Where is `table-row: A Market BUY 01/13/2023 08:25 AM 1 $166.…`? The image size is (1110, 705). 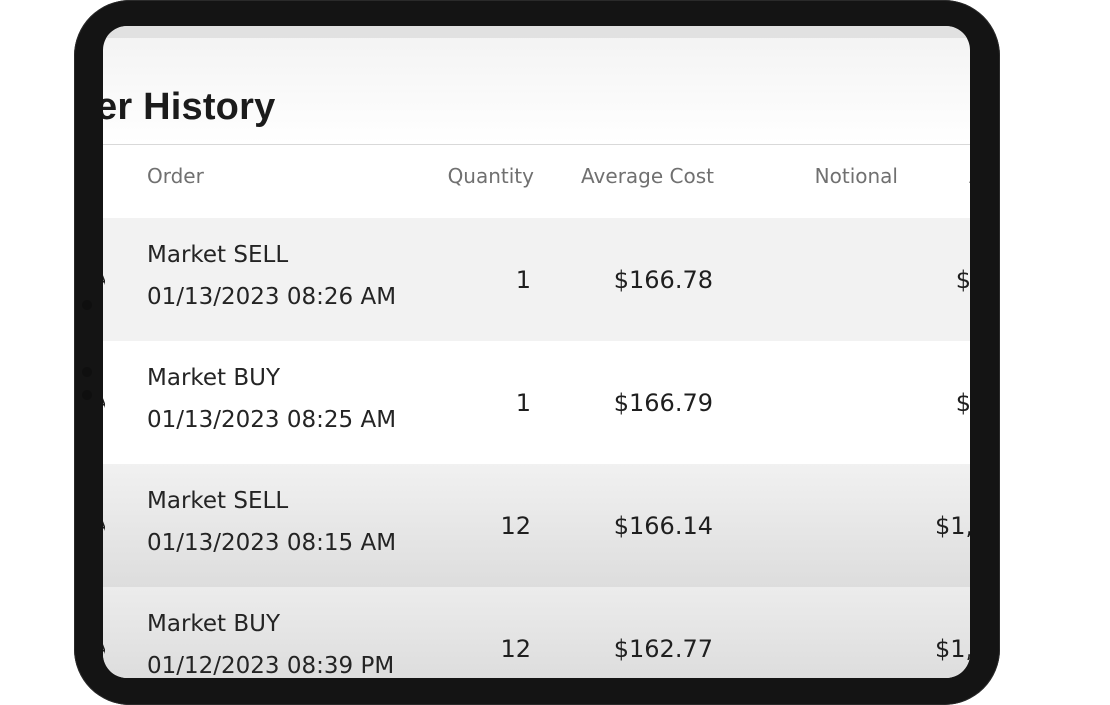
table-row: A Market BUY 01/13/2023 08:25 AM 1 $166.… is located at coordinates (536, 402).